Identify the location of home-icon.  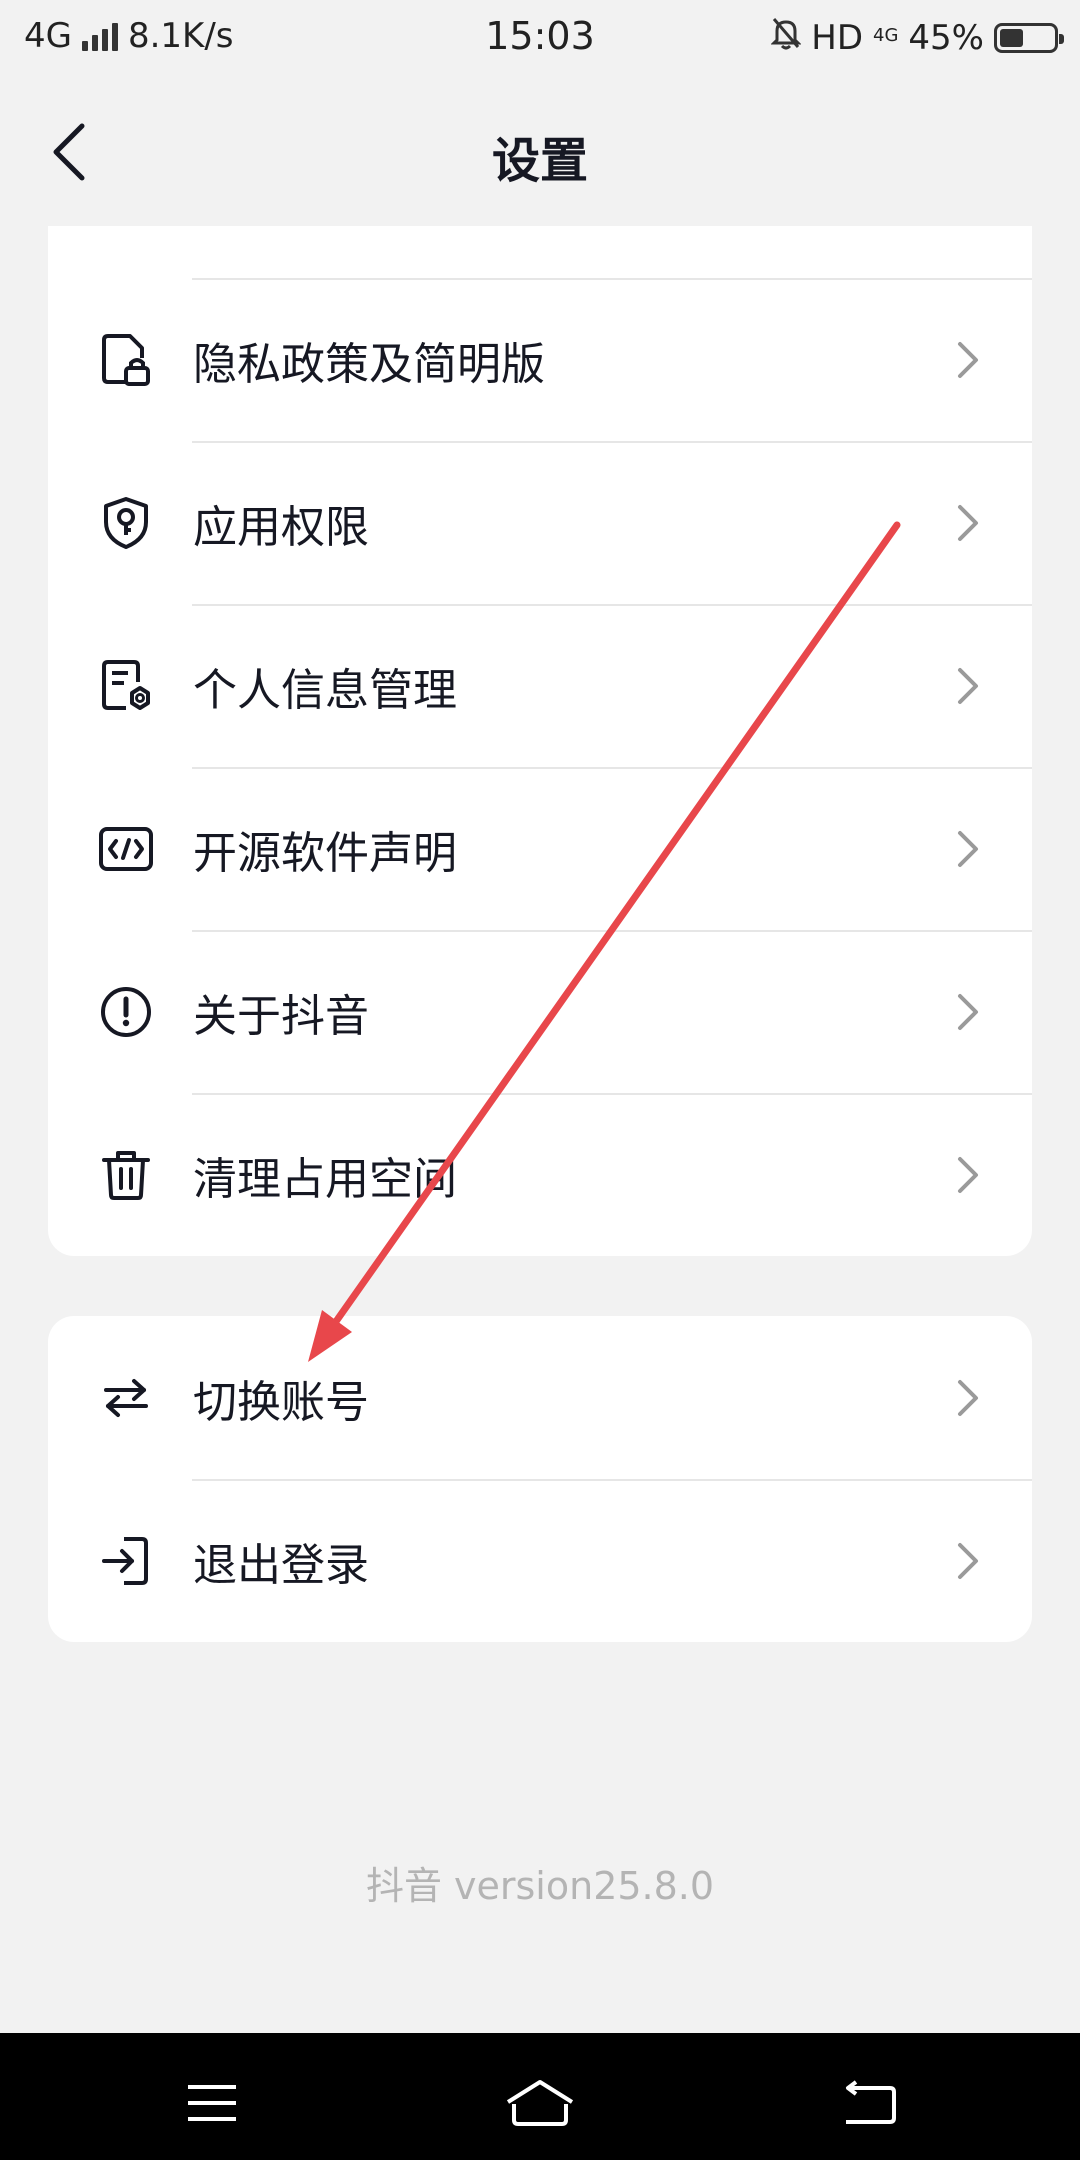
(540, 2103).